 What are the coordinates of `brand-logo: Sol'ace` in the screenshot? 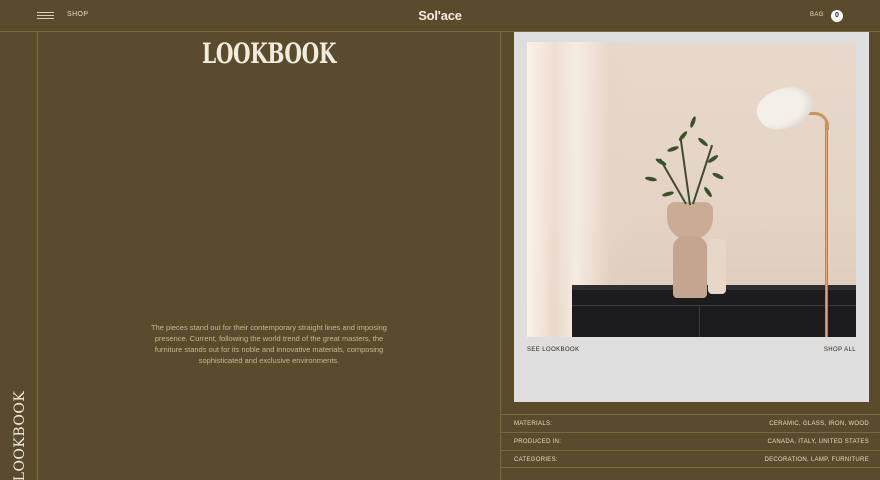 It's located at (440, 15).